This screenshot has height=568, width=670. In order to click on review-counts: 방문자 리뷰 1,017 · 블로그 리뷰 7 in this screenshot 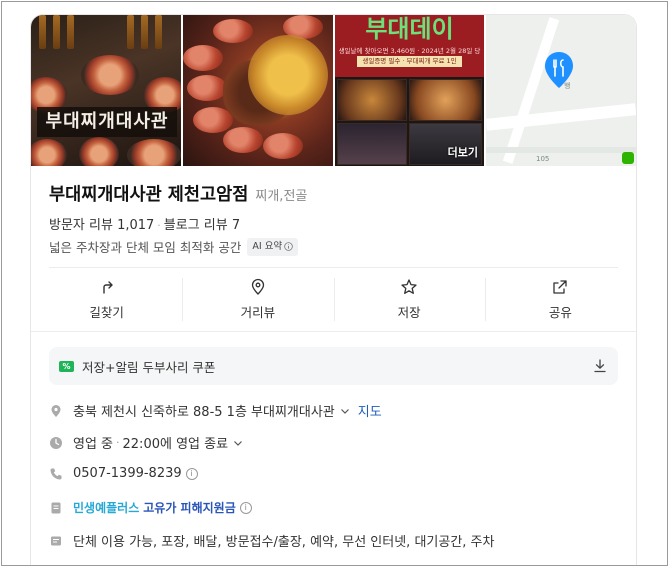, I will do `click(144, 223)`.